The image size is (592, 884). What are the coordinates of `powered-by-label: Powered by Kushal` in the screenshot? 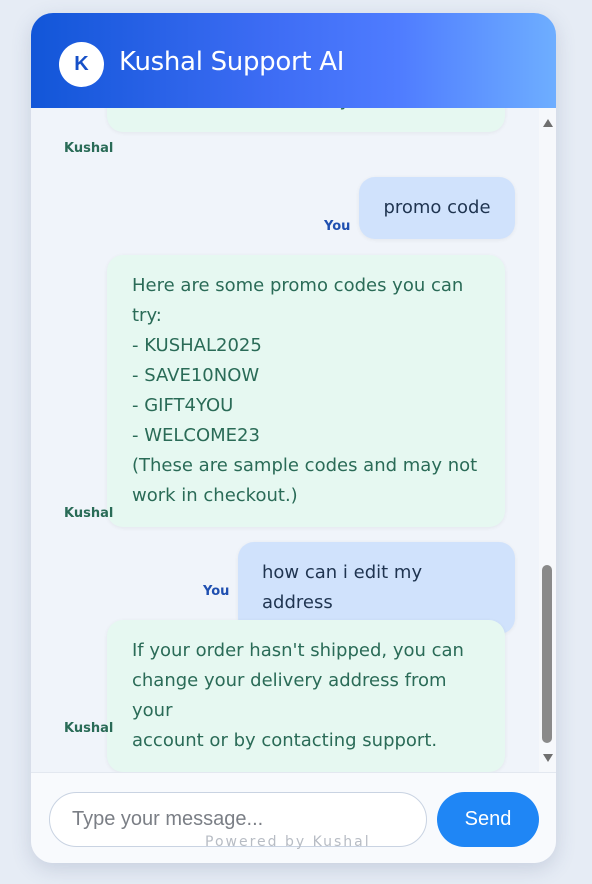 It's located at (288, 842).